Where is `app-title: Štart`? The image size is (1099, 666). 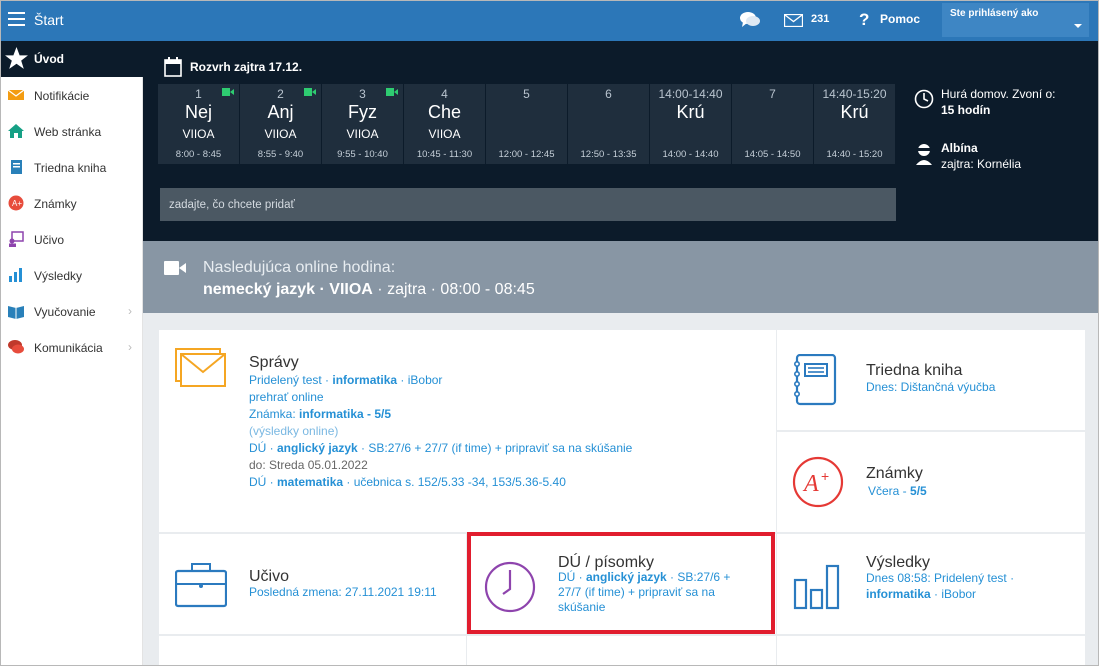
app-title: Štart is located at coordinates (49, 20).